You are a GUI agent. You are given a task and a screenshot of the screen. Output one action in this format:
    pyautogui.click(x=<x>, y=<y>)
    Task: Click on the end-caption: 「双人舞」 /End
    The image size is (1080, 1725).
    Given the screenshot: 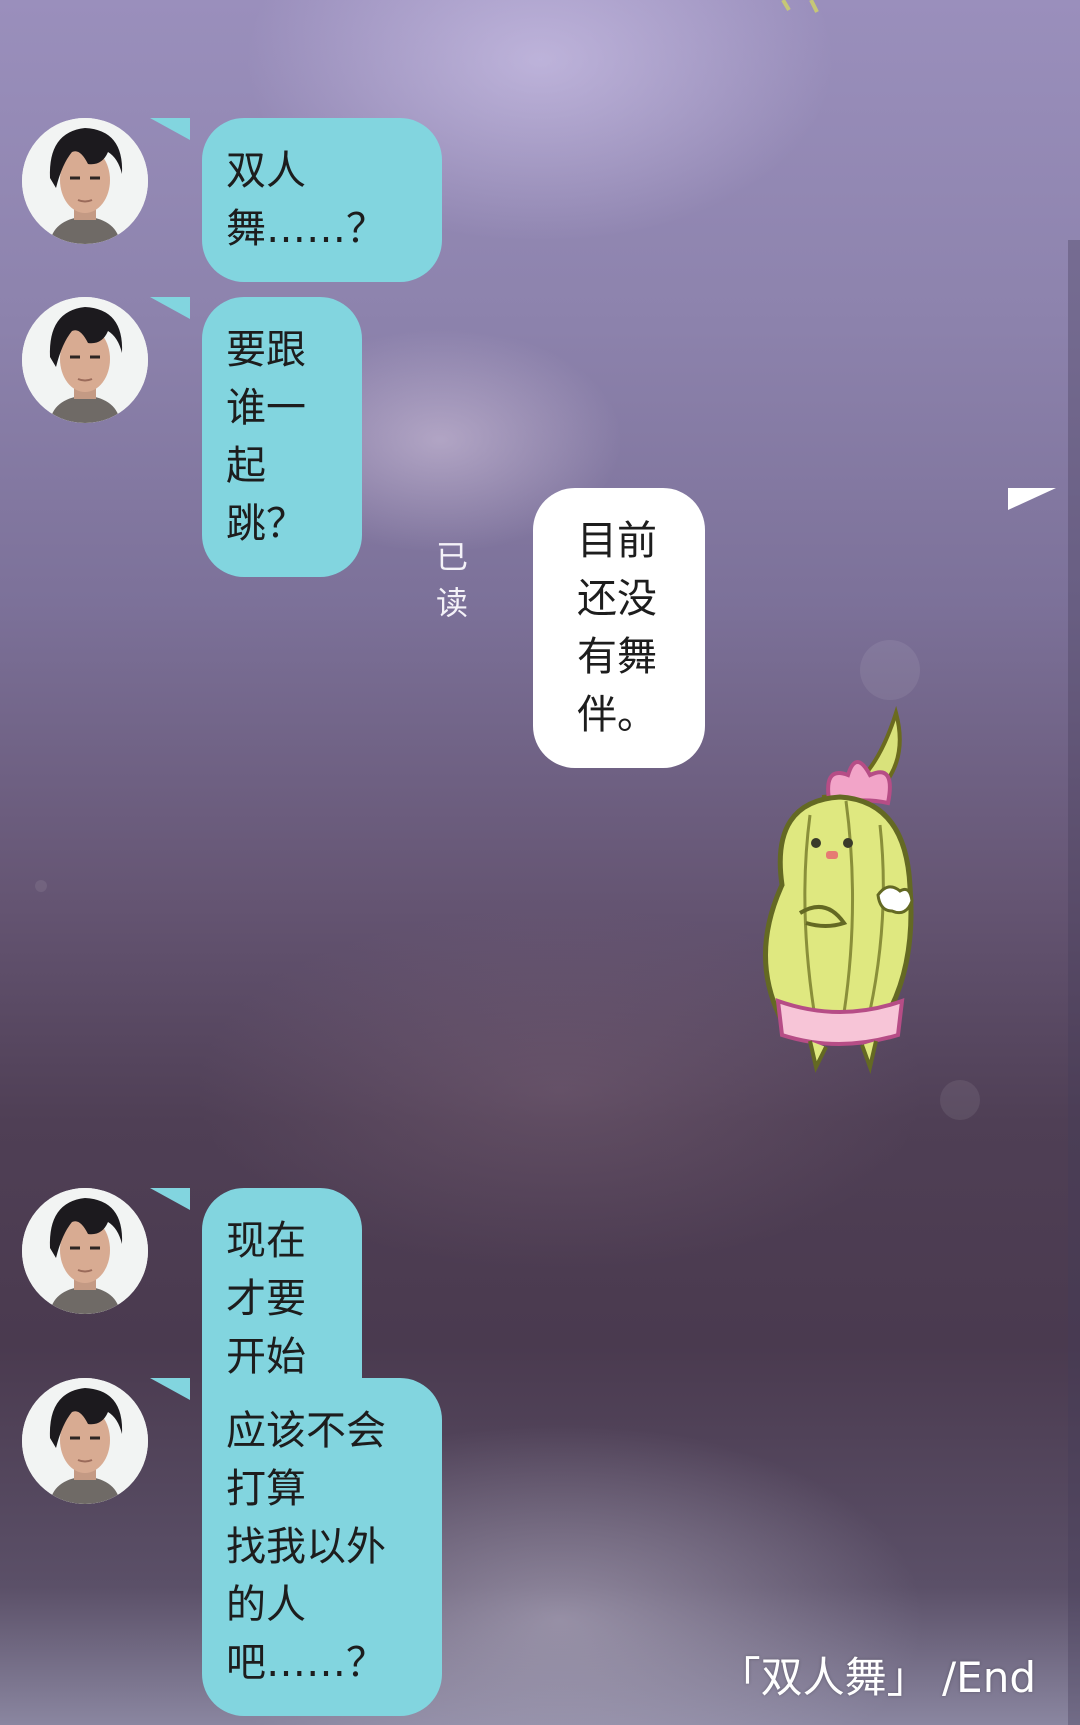 What is the action you would take?
    pyautogui.click(x=877, y=1677)
    